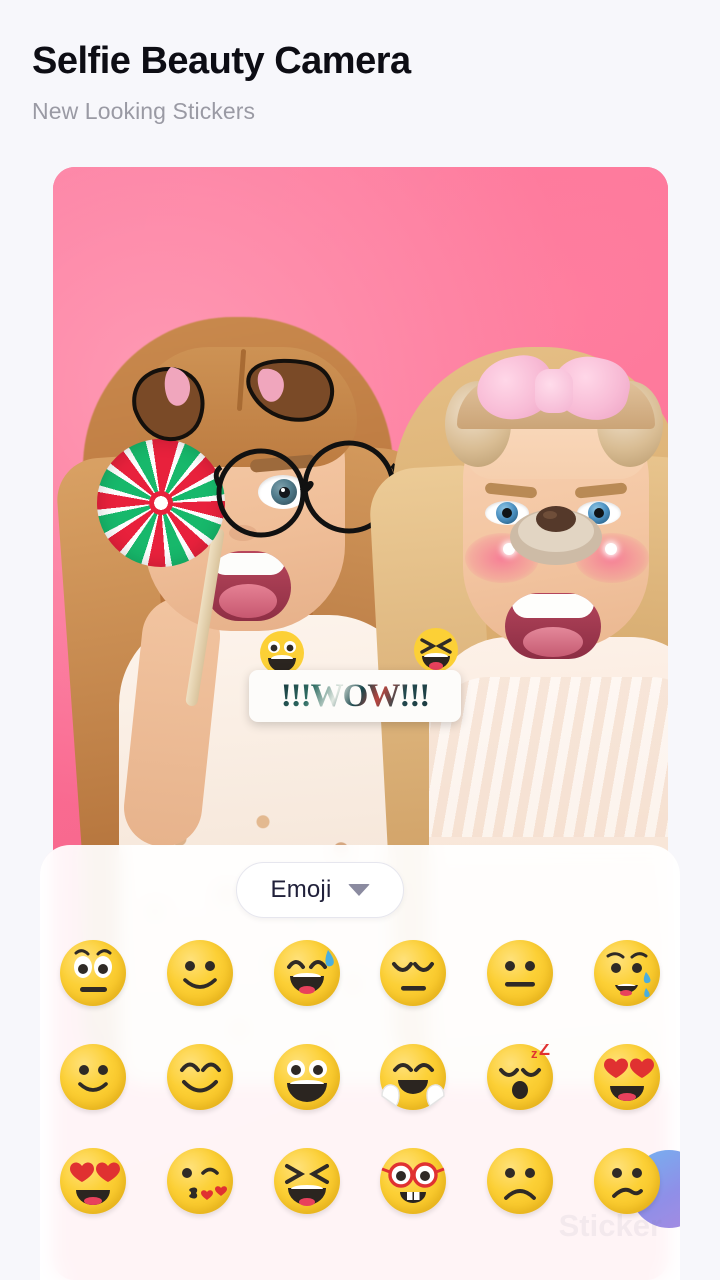 The height and width of the screenshot is (1280, 720). What do you see at coordinates (554, 391) in the screenshot?
I see `bow-knot` at bounding box center [554, 391].